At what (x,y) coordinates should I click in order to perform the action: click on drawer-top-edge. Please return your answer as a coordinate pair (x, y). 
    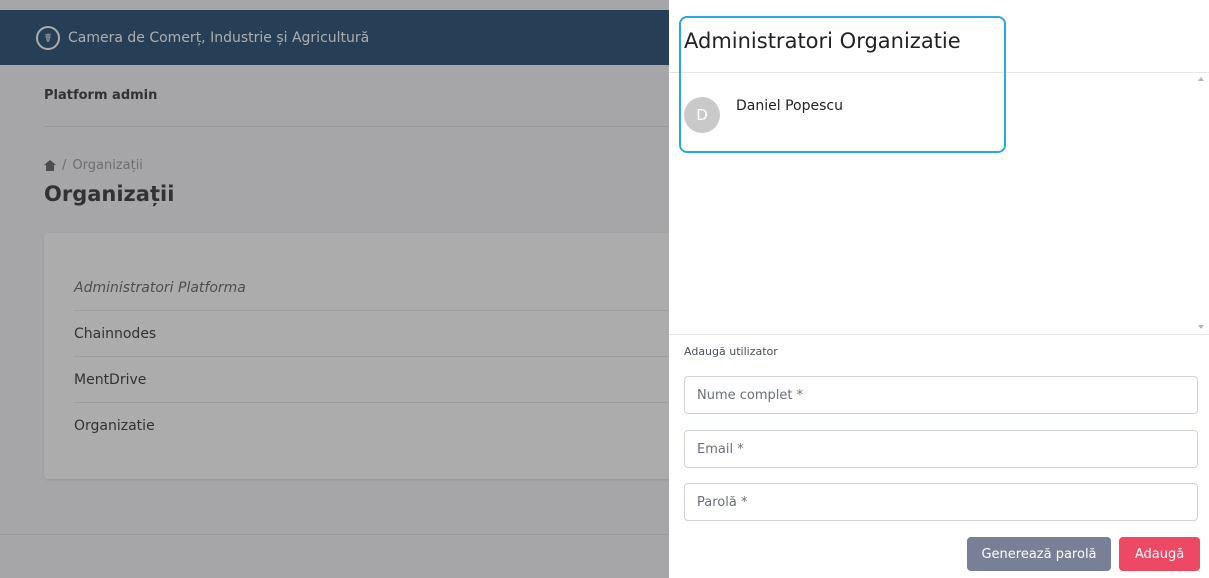
    Looking at the image, I should click on (939, 5).